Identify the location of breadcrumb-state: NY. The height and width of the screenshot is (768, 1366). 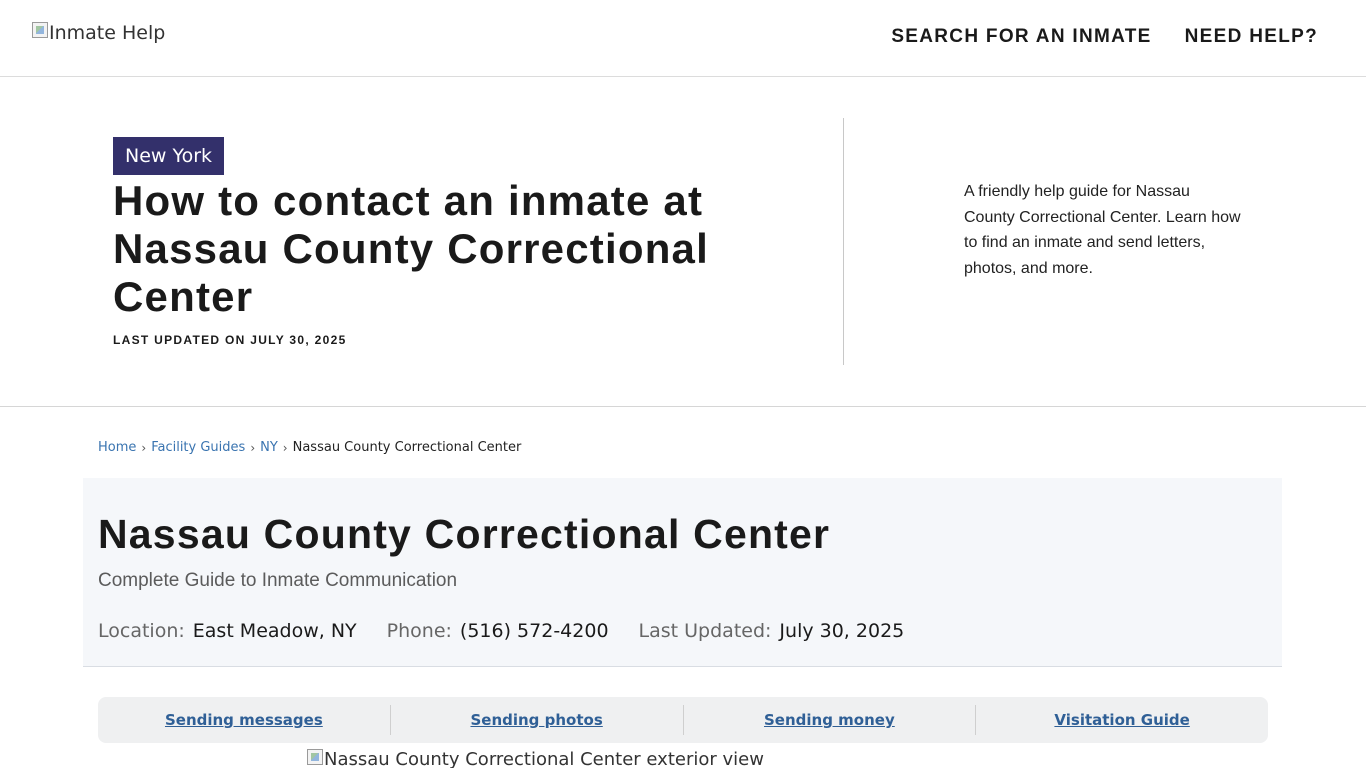
(269, 447).